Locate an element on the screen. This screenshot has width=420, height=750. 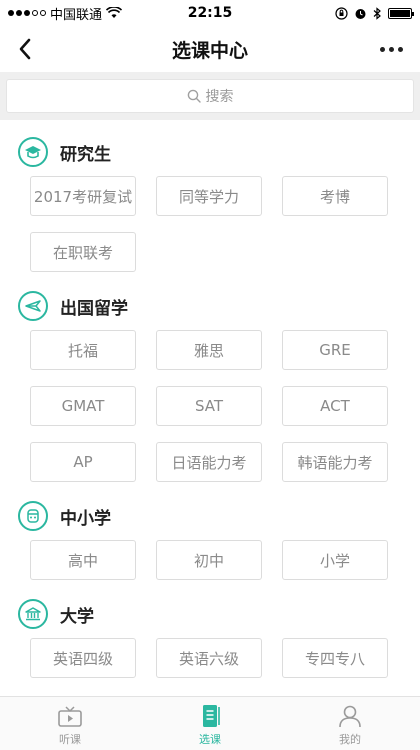
tag-grid: 高中 初中 小学 is located at coordinates (210, 565).